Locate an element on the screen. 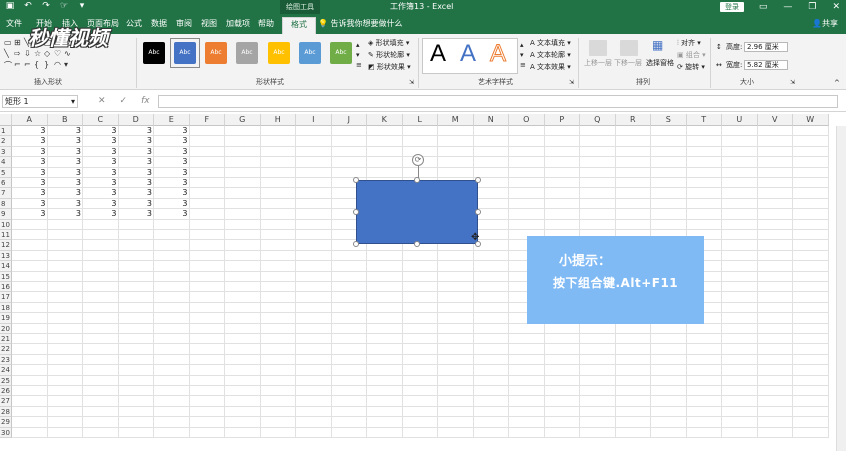 The width and height of the screenshot is (846, 451). shape-style-swatch-black: Abc is located at coordinates (154, 53).